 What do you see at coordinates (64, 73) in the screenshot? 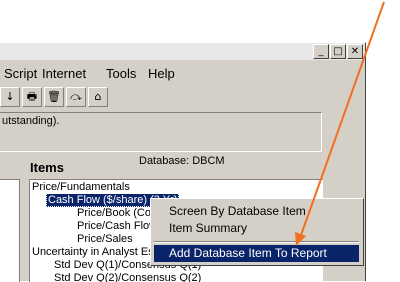
I see `menu-internet: Internet` at bounding box center [64, 73].